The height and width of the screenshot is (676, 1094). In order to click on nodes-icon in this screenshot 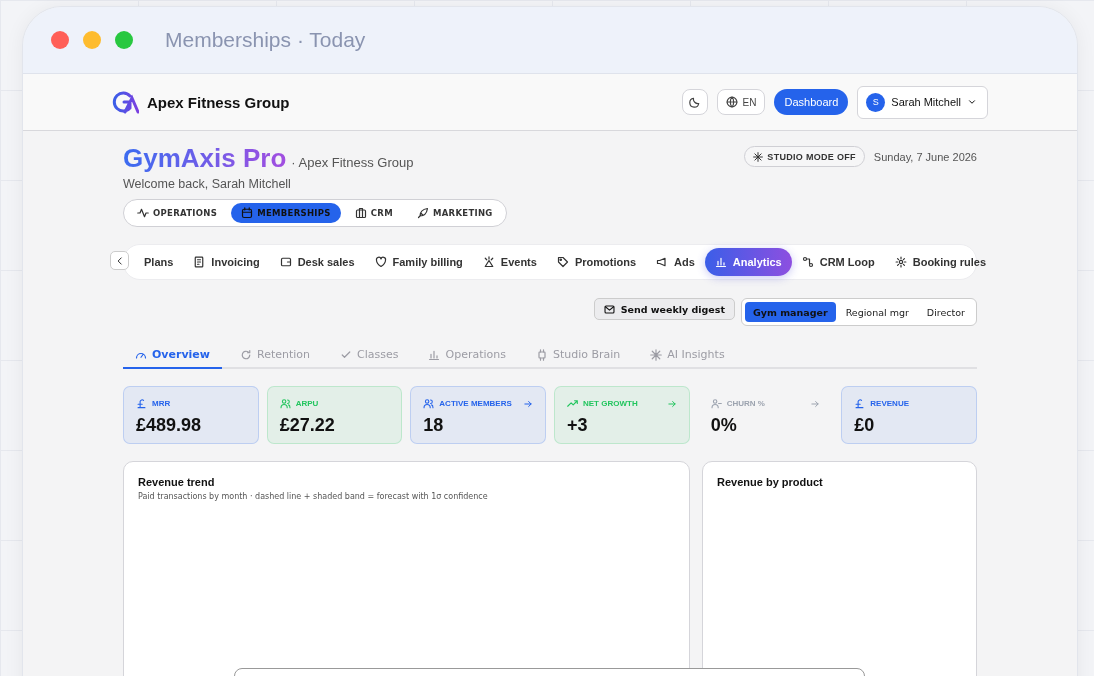, I will do `click(807, 262)`.